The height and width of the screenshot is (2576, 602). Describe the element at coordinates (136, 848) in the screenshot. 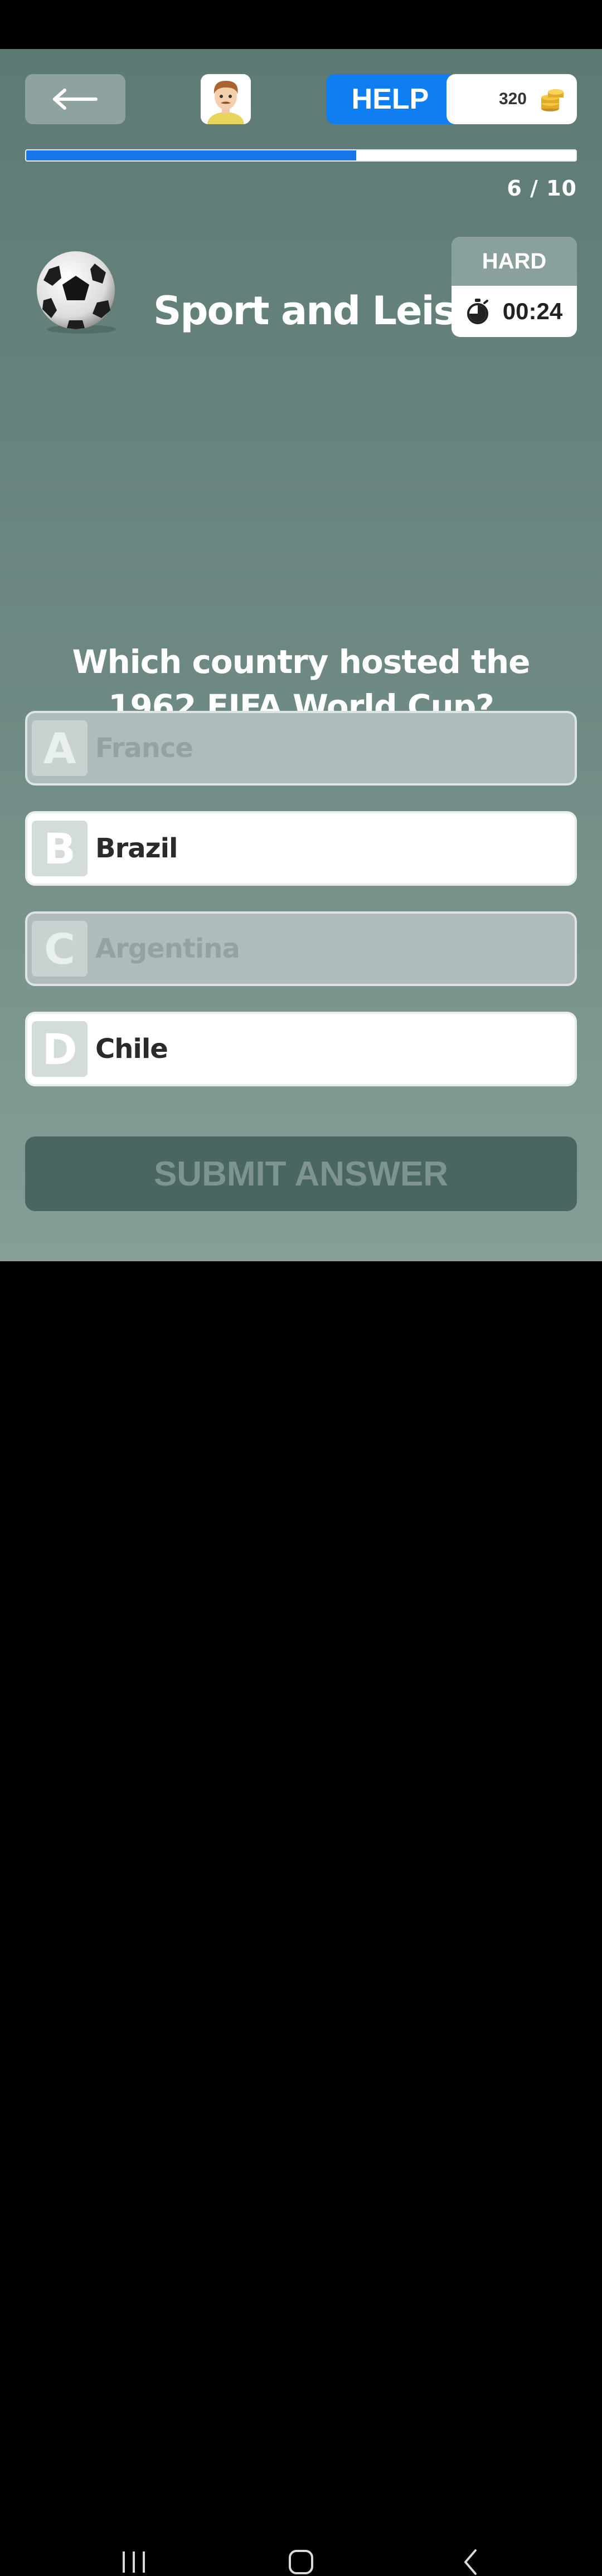

I see `answer-text: Brazil` at that location.